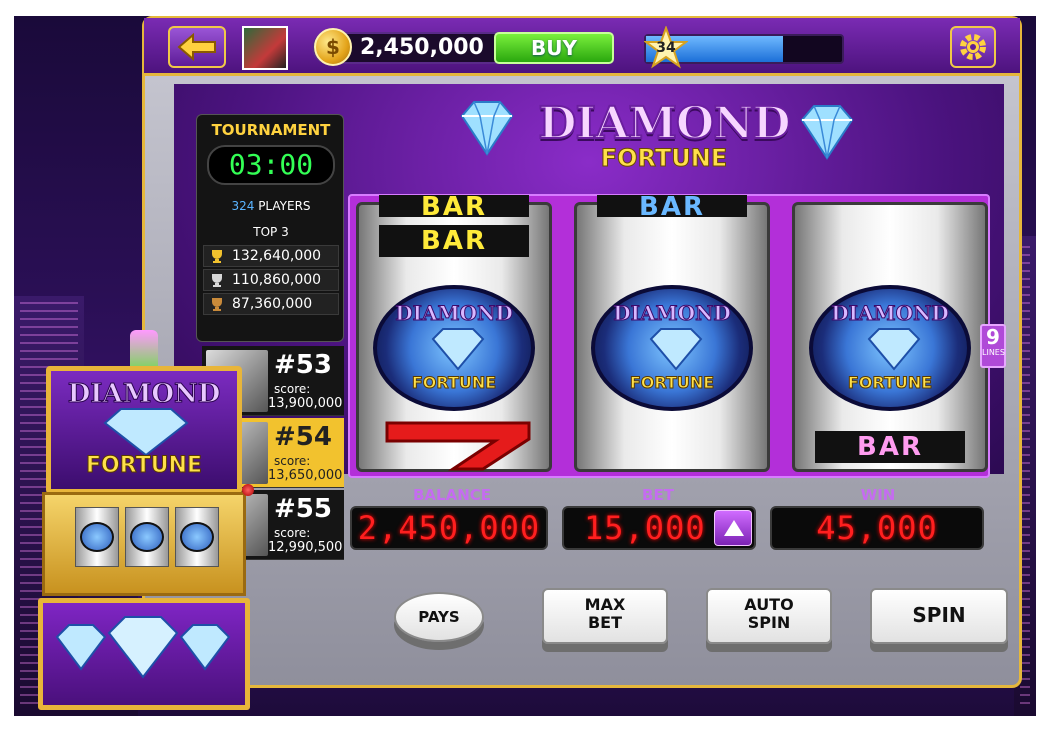  I want to click on buy-button: BUY, so click(554, 48).